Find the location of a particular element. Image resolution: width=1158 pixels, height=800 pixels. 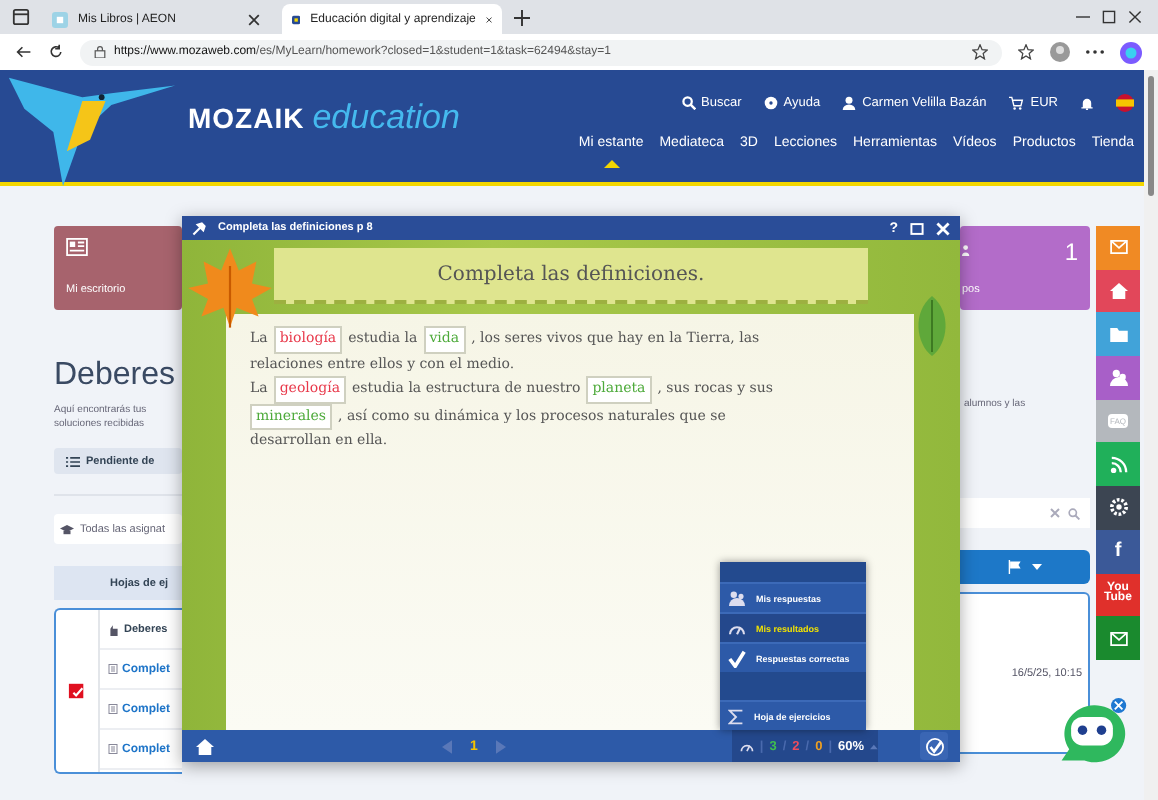

favorite-star-icon is located at coordinates (980, 52).